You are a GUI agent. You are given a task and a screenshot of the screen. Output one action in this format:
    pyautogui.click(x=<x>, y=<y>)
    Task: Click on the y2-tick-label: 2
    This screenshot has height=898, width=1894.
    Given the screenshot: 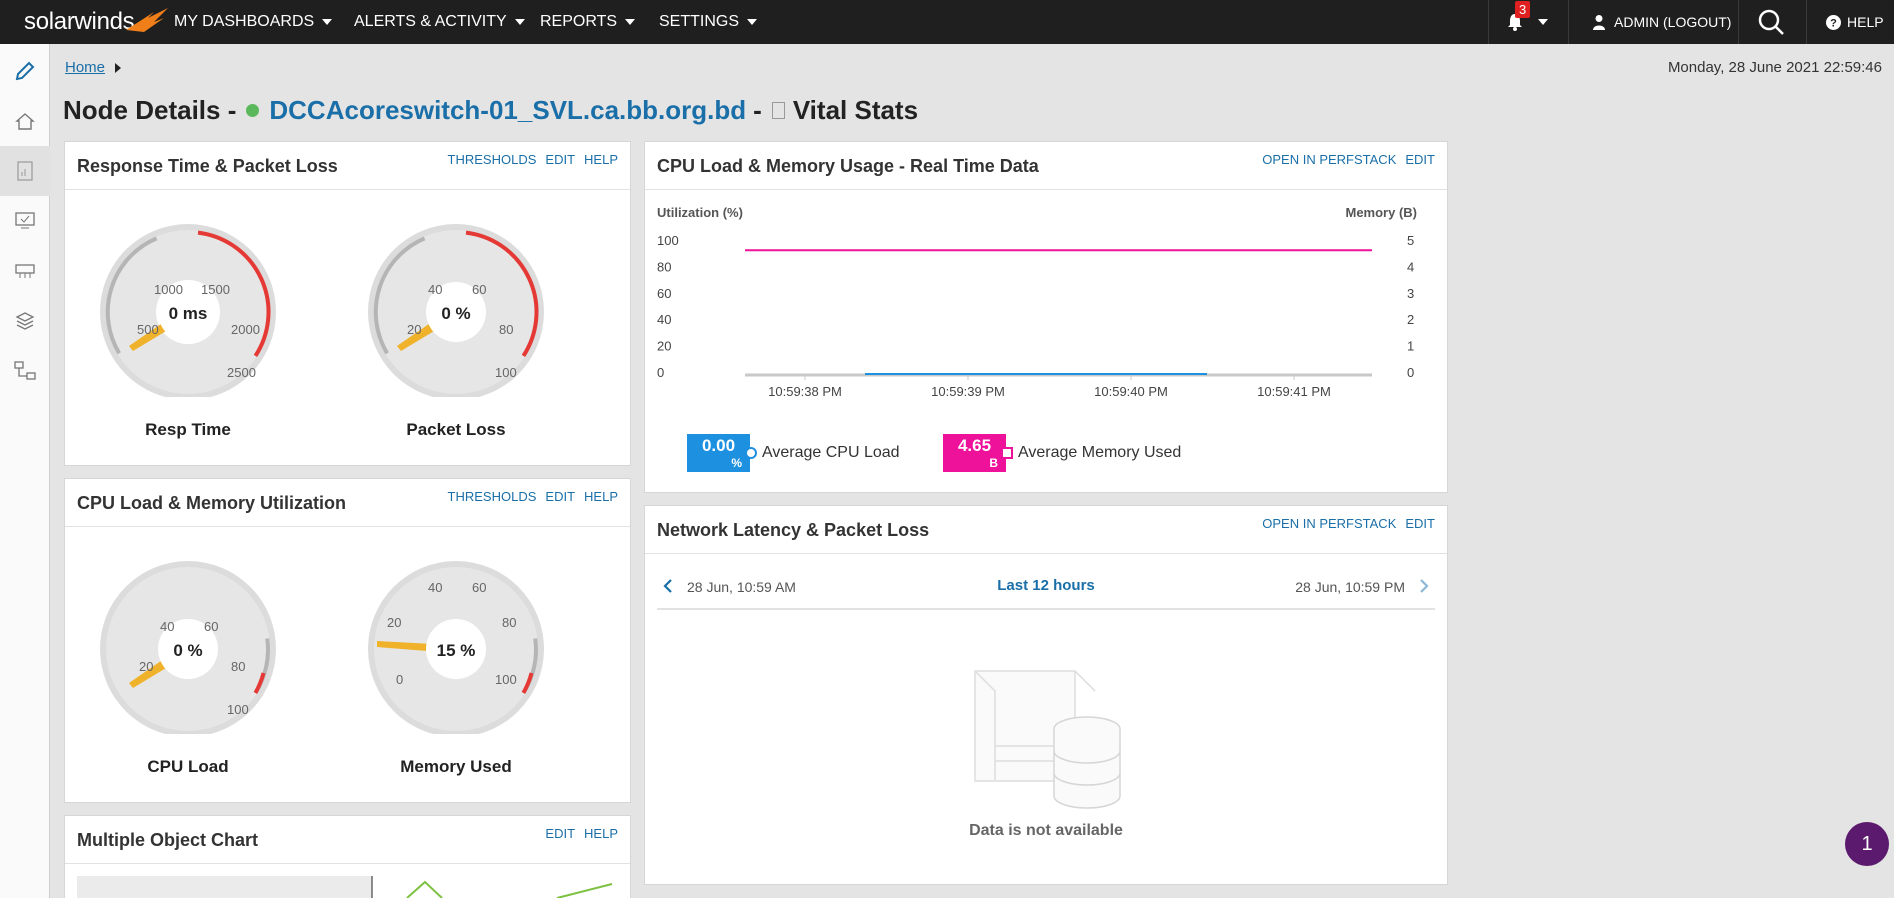 What is the action you would take?
    pyautogui.click(x=1410, y=319)
    